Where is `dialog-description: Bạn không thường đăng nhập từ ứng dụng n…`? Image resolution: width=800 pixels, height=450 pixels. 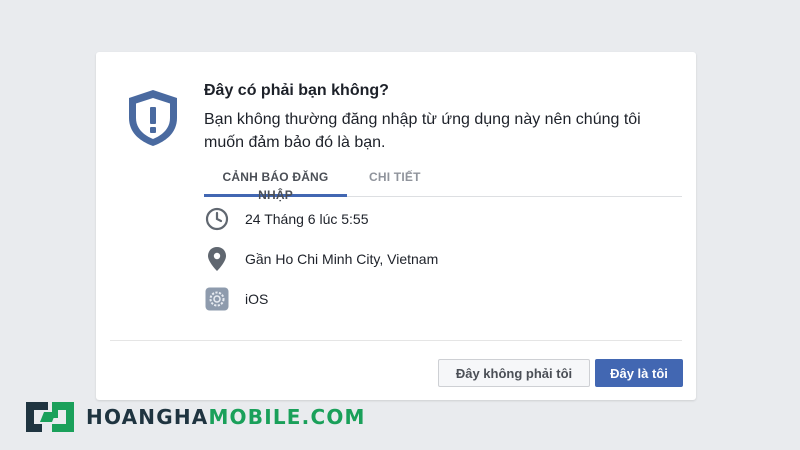
dialog-description: Bạn không thường đăng nhập từ ứng dụng n… is located at coordinates (422, 131).